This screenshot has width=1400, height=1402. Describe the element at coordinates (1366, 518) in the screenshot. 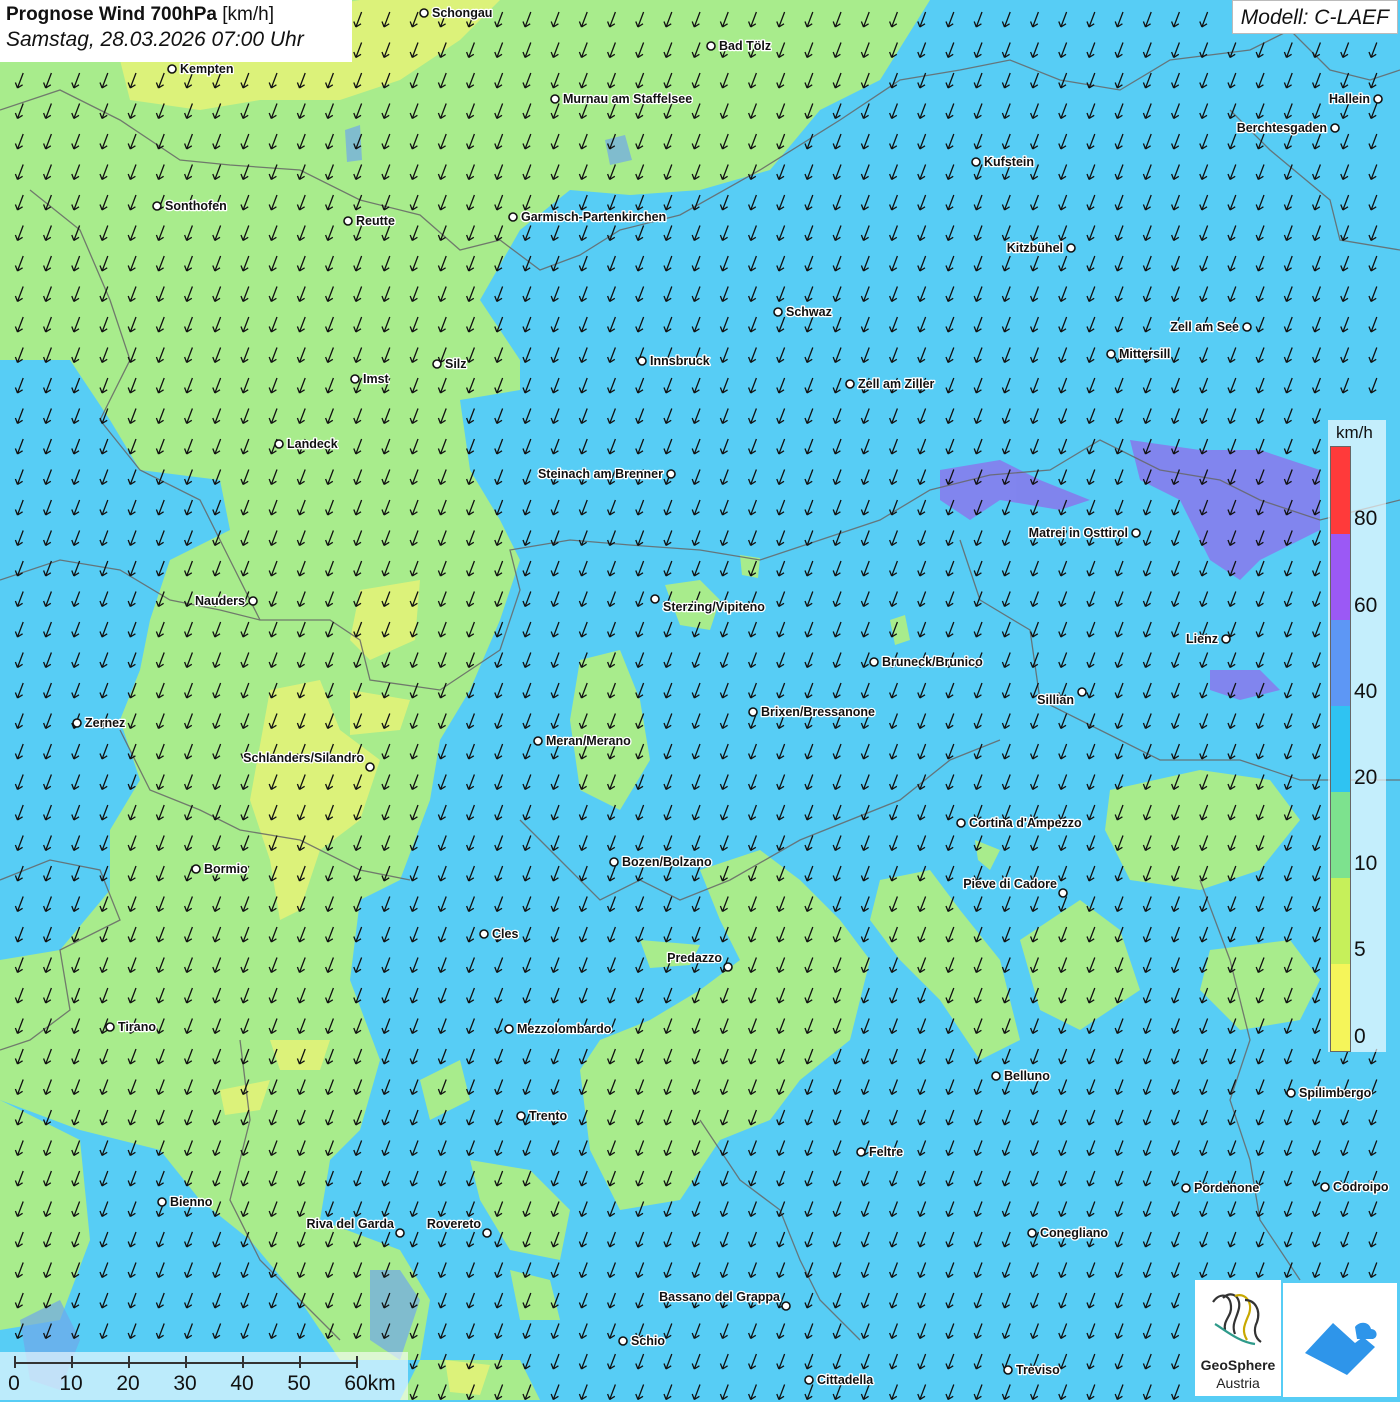

I see `legend-tick-label: 80` at that location.